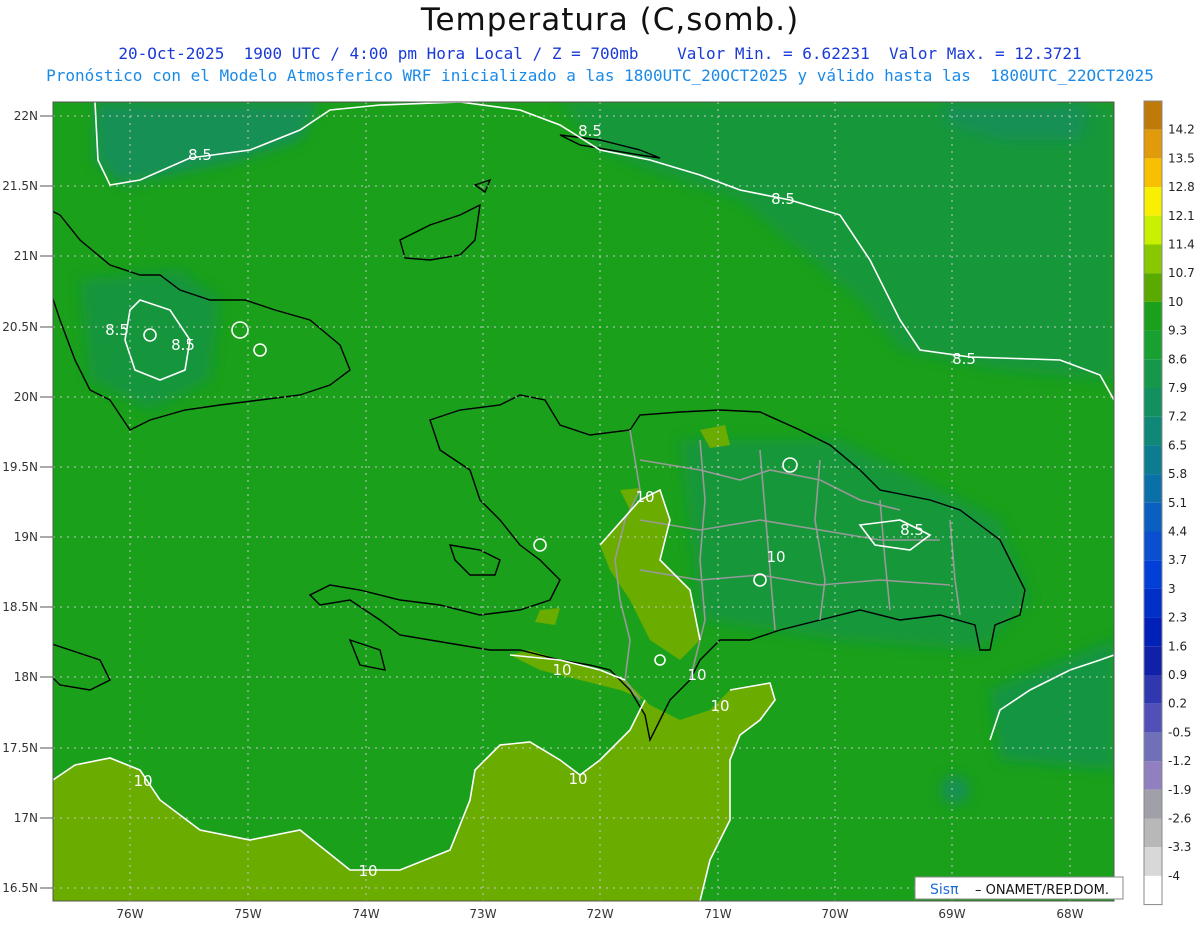 The image size is (1200, 927). What do you see at coordinates (1179, 790) in the screenshot?
I see `colorbar-label: -1.9` at bounding box center [1179, 790].